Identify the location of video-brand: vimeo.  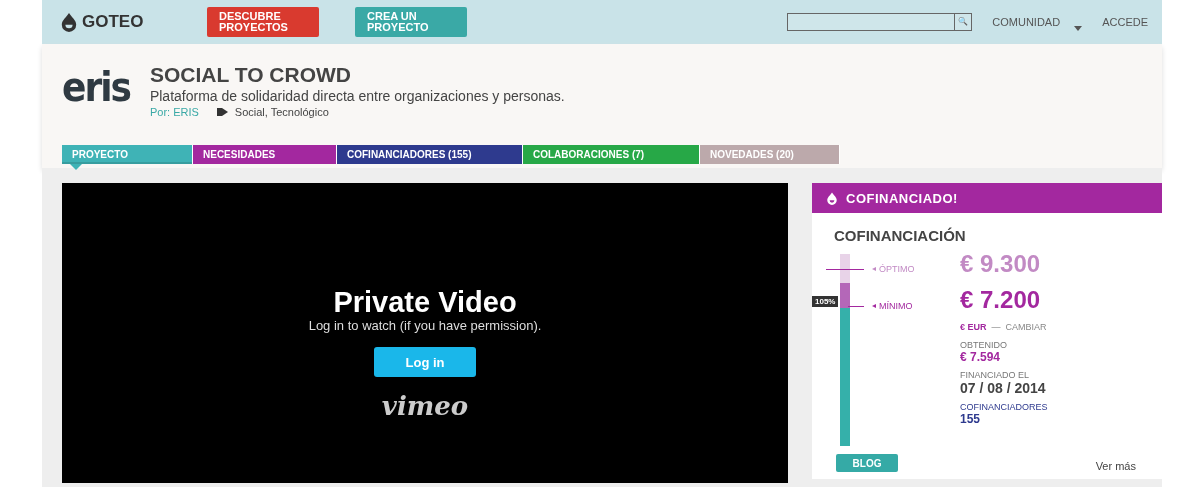
(425, 406).